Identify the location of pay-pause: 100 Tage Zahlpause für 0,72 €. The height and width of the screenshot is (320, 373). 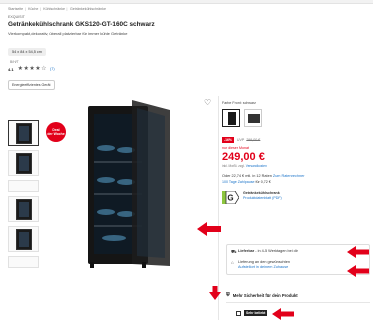
(296, 182).